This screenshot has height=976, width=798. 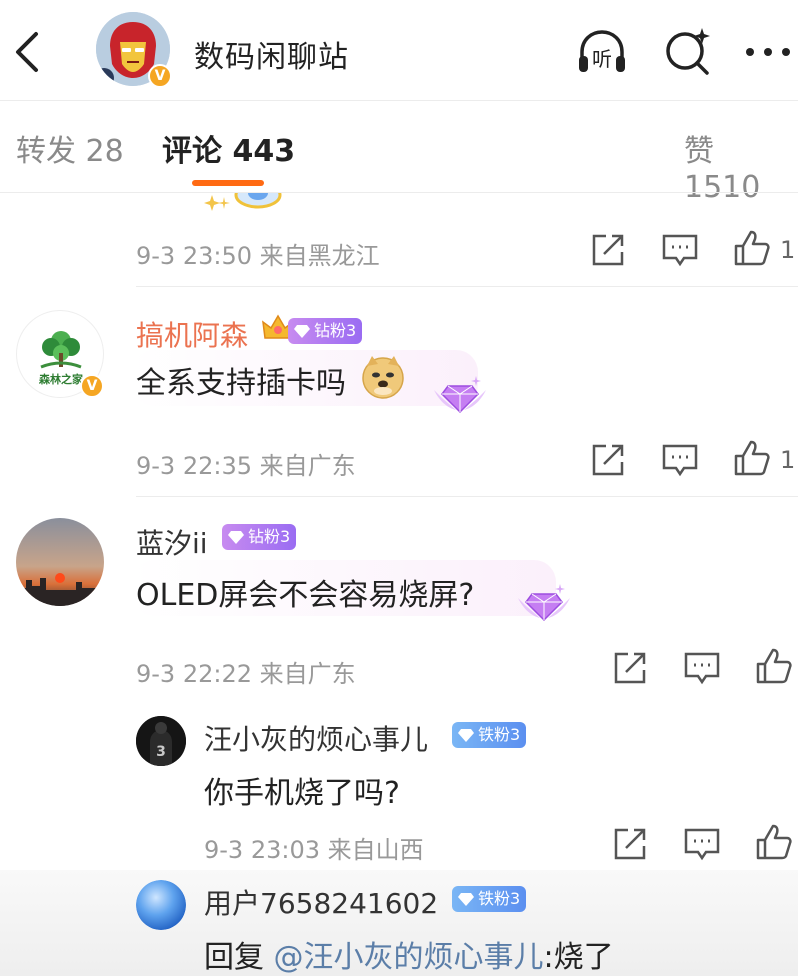 What do you see at coordinates (28, 52) in the screenshot?
I see `back-arrow-icon` at bounding box center [28, 52].